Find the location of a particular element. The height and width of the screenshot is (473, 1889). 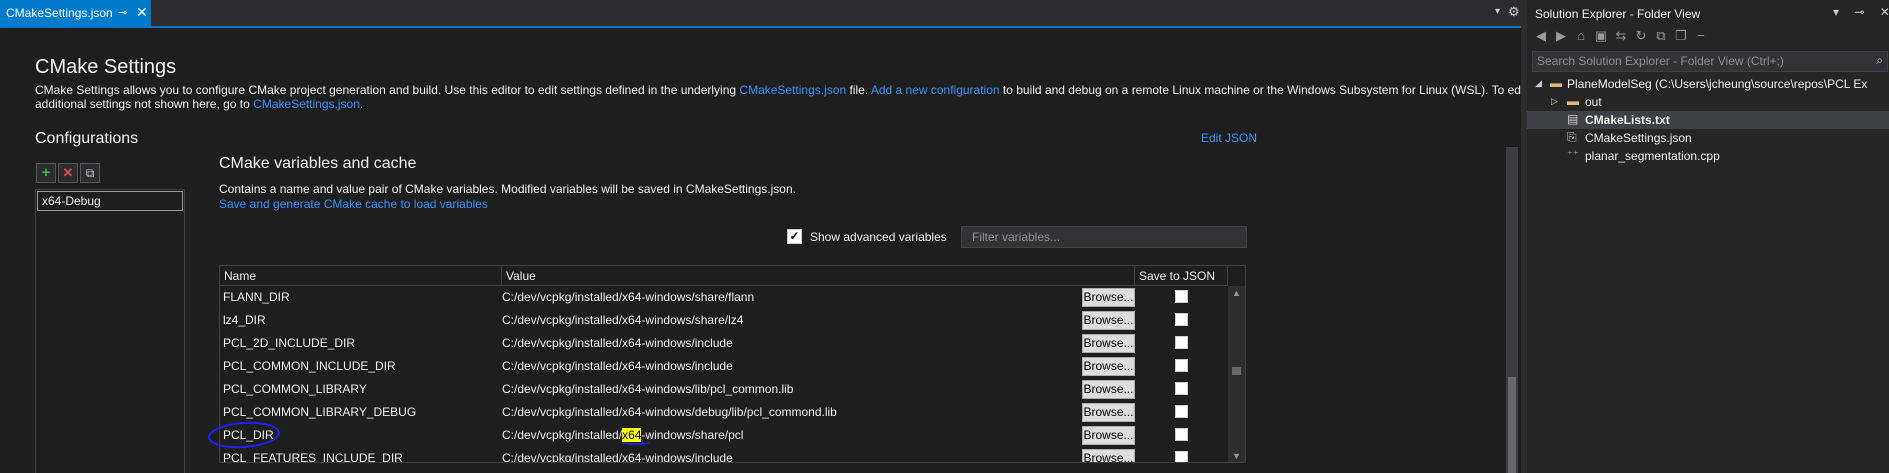

configurations-toolbar: + ✕ ⧉ is located at coordinates (69, 173).